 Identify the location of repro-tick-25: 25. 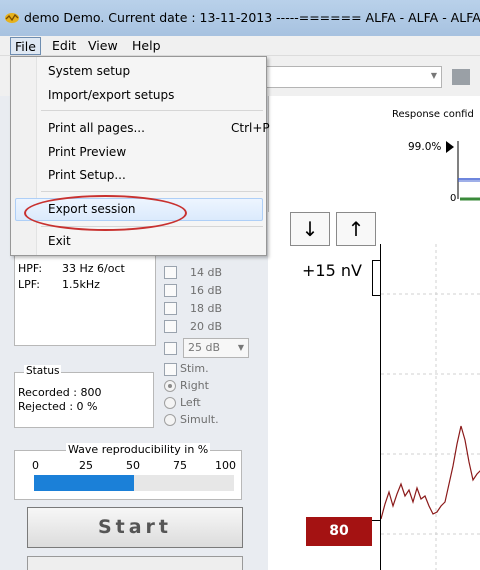
(86, 465).